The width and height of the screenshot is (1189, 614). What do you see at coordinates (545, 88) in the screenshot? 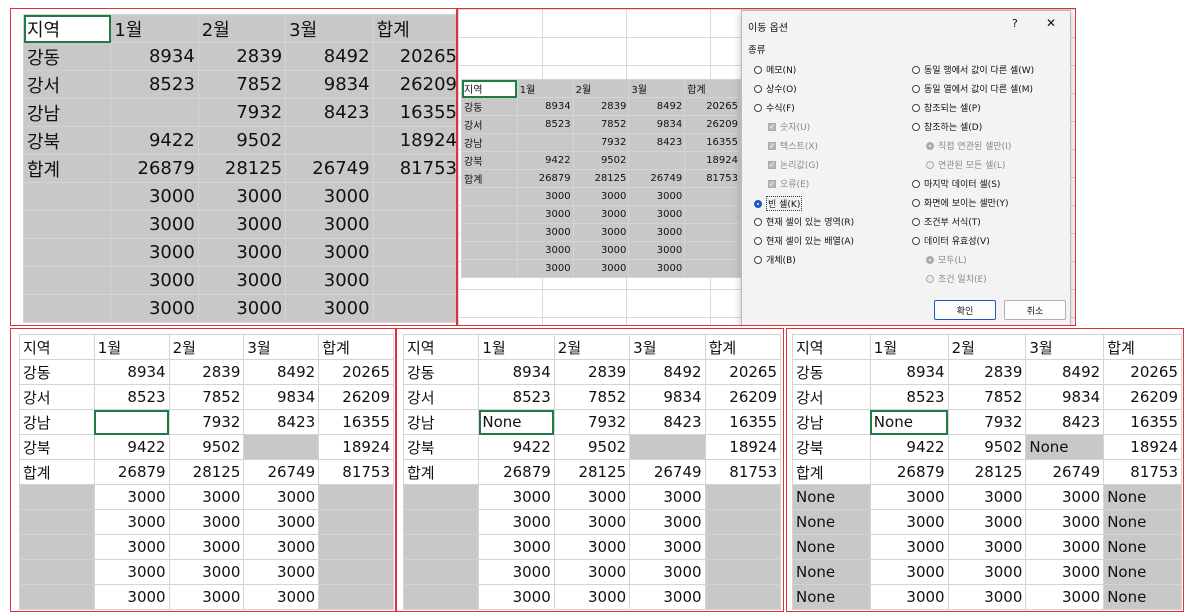
I see `header-cell: 1월` at bounding box center [545, 88].